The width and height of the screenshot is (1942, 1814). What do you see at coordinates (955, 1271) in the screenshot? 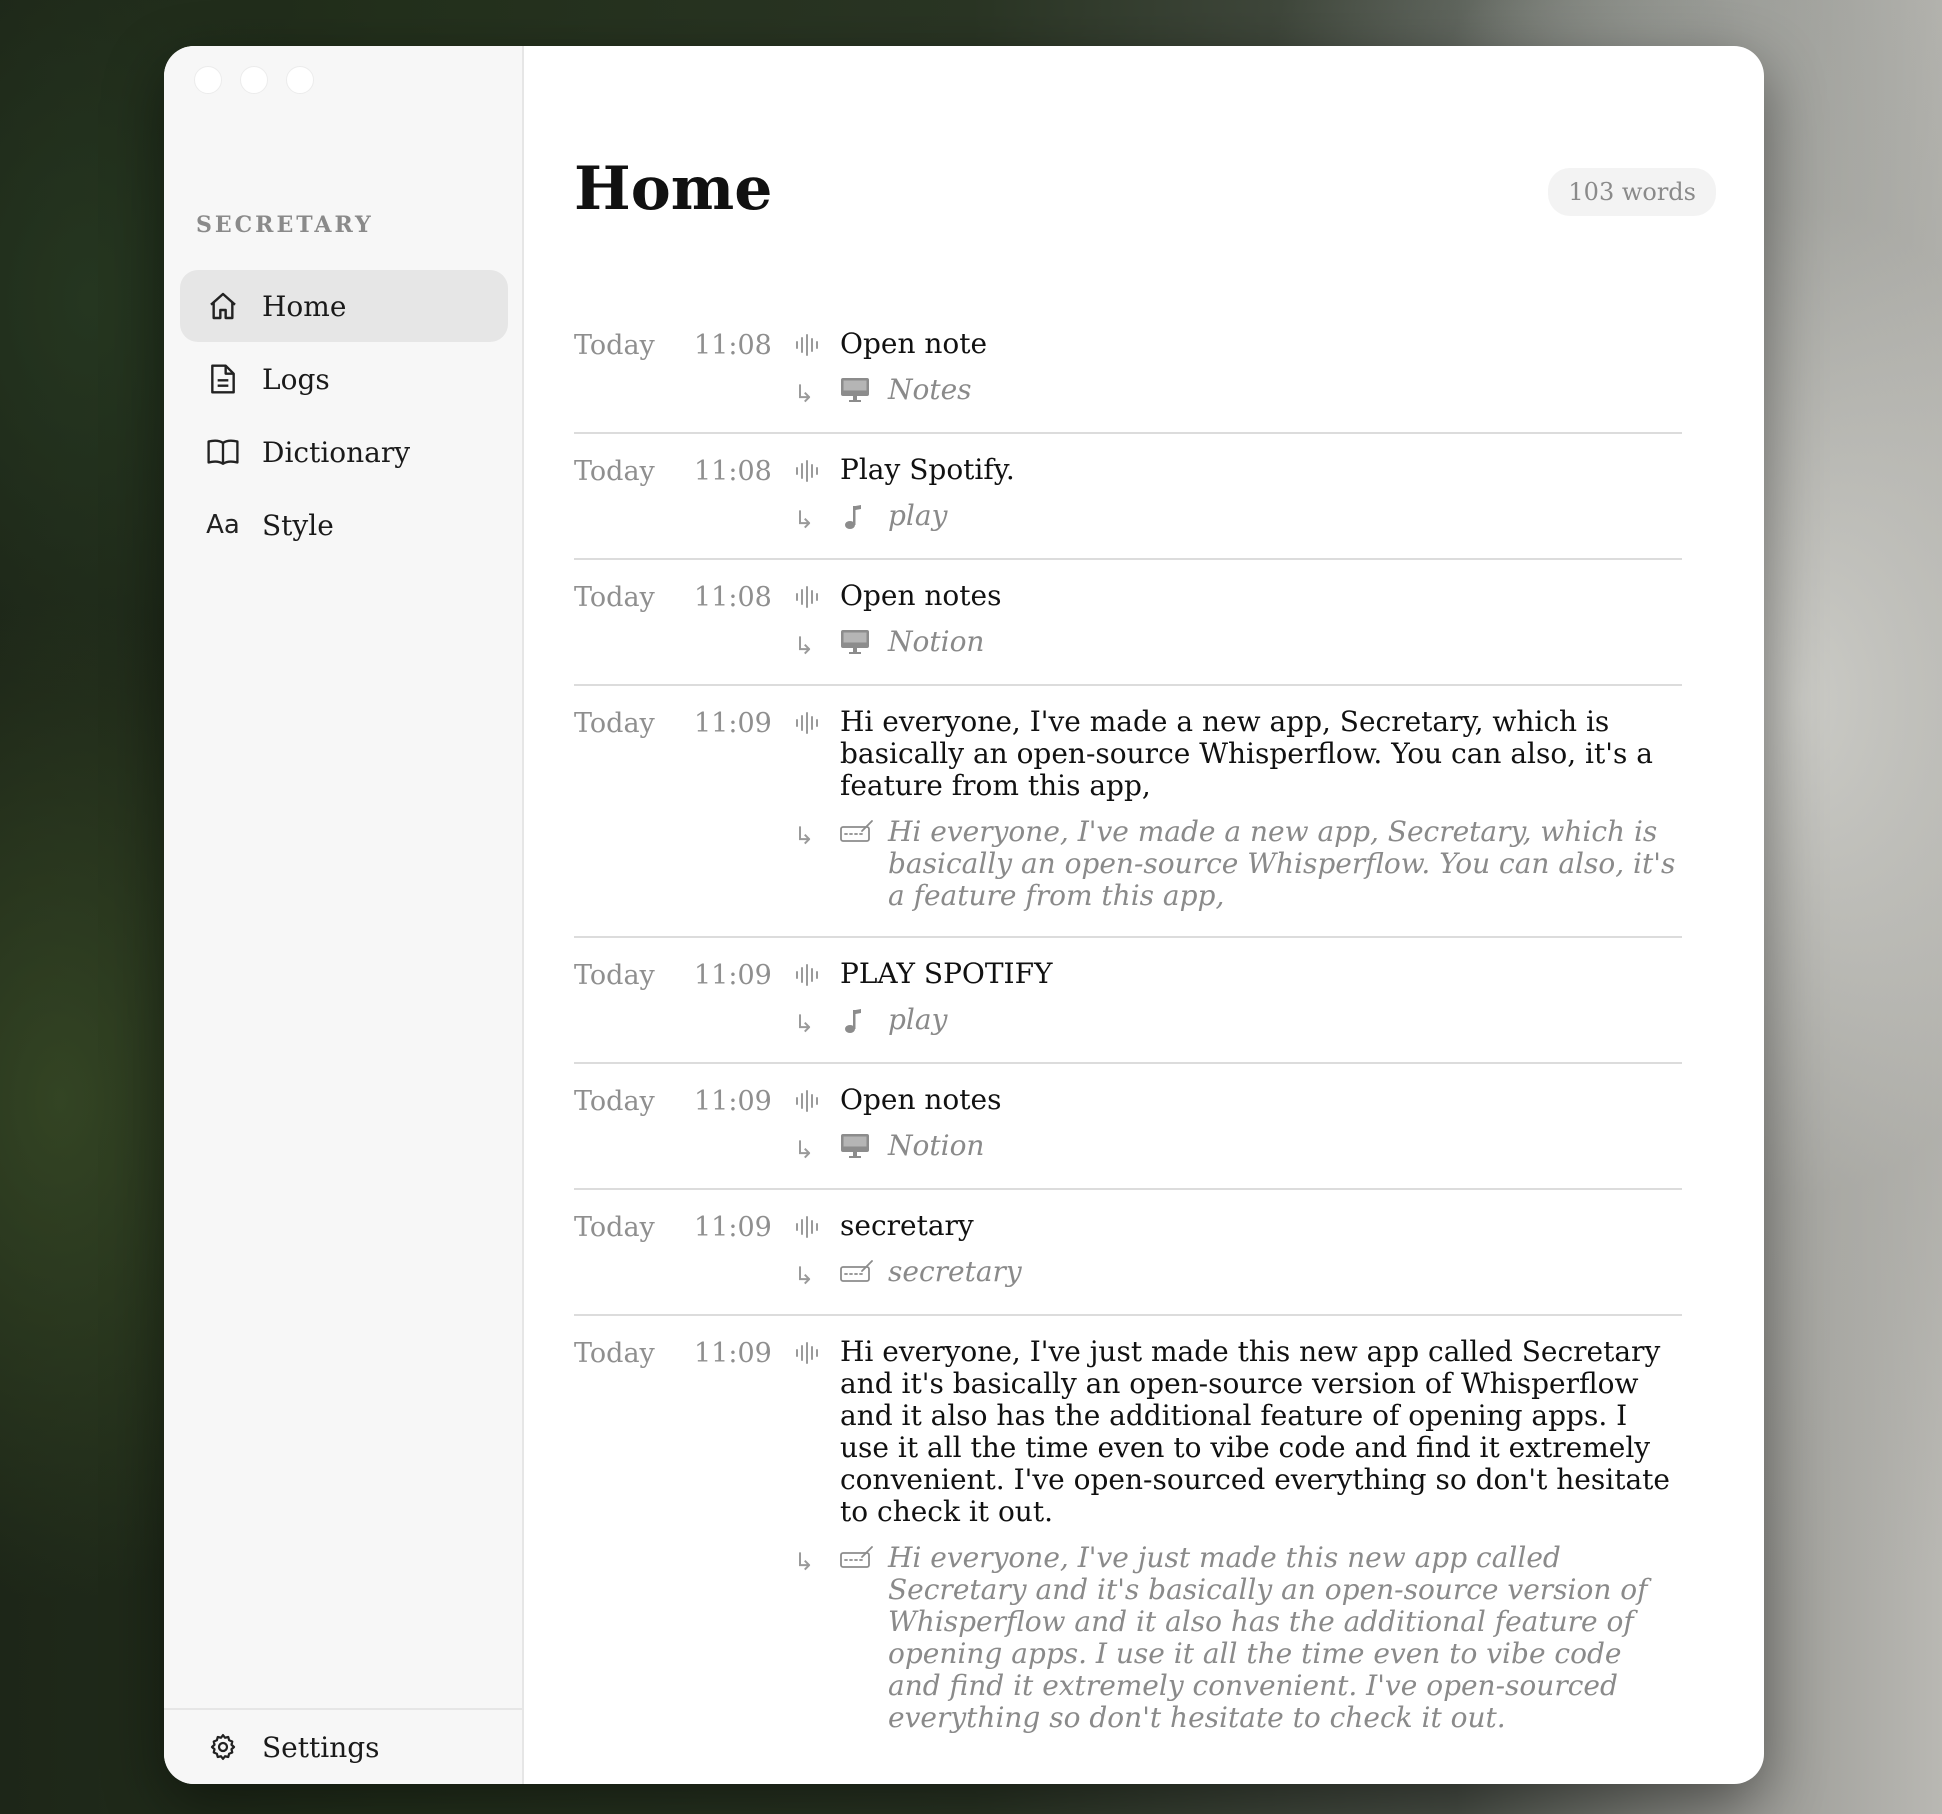
I see `result-text: secretary` at bounding box center [955, 1271].